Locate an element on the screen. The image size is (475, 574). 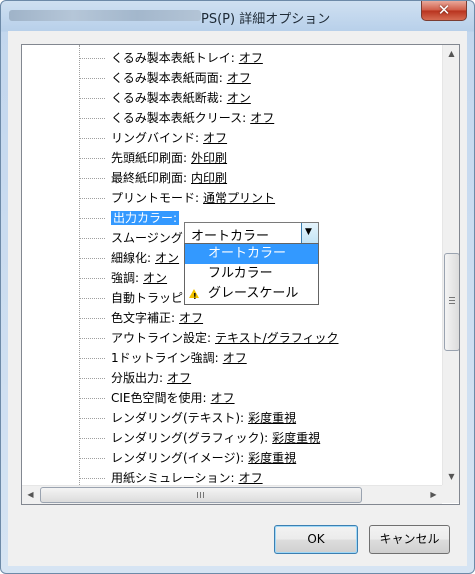
tree-item: 細線化: オン is located at coordinates (129, 258).